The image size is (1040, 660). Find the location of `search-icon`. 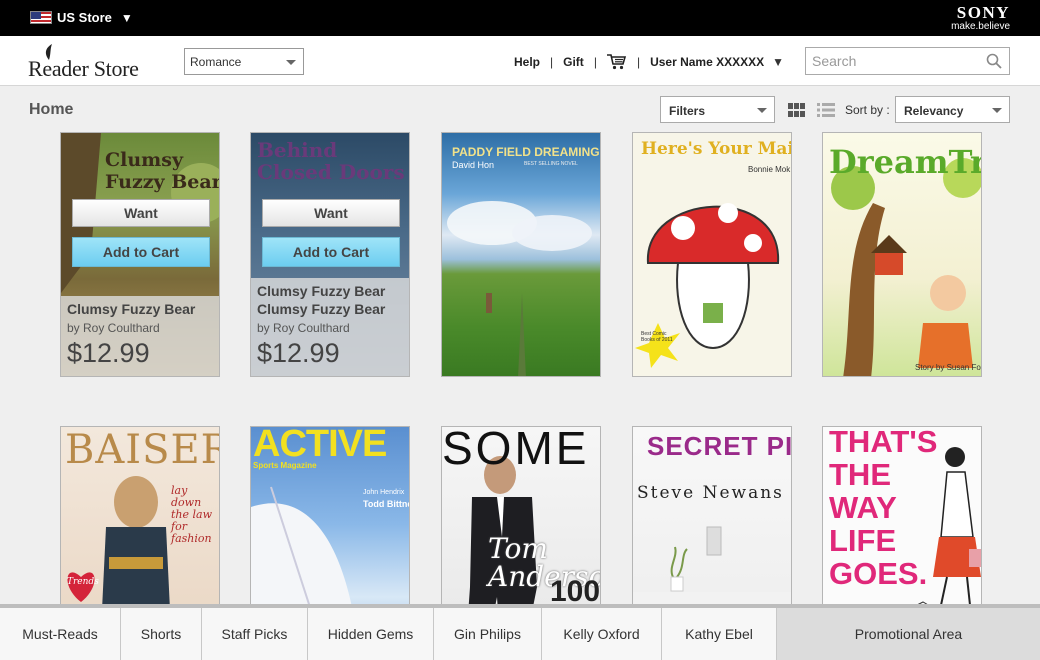

search-icon is located at coordinates (994, 61).